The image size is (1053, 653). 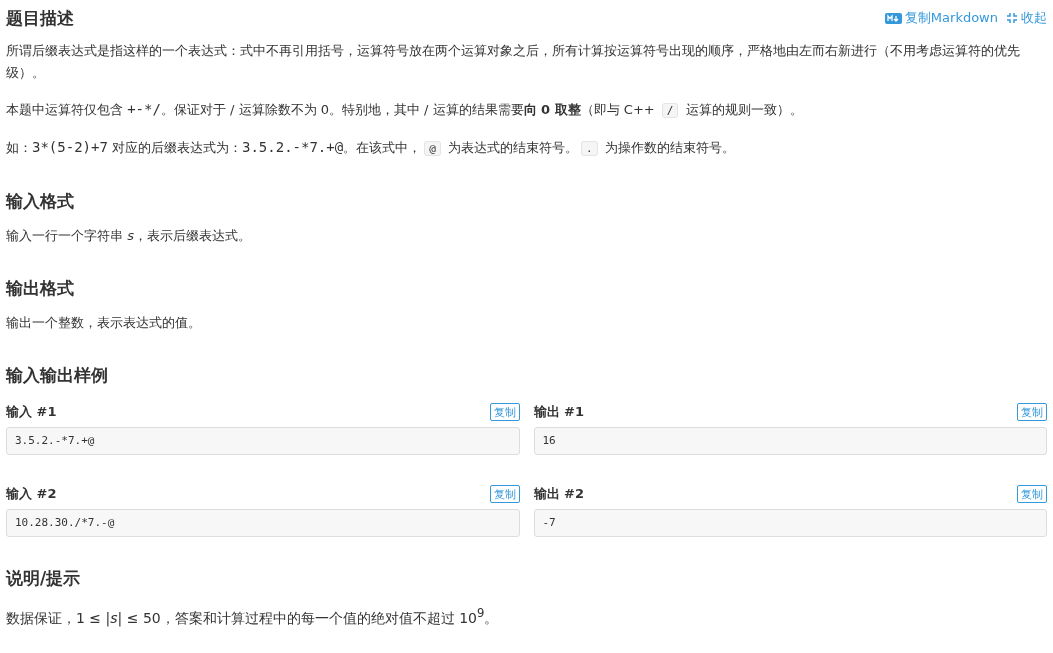 I want to click on code-text: 3*(5-2)+7, so click(x=70, y=147).